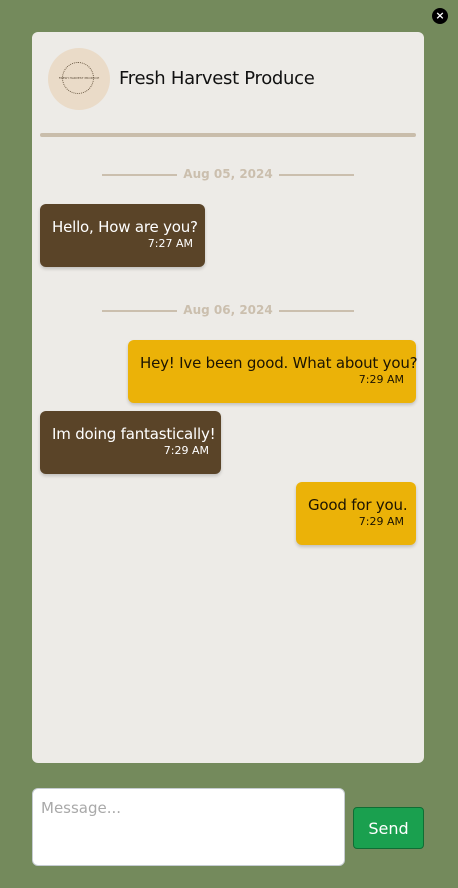  I want to click on message-time: 7:27 AM, so click(170, 243).